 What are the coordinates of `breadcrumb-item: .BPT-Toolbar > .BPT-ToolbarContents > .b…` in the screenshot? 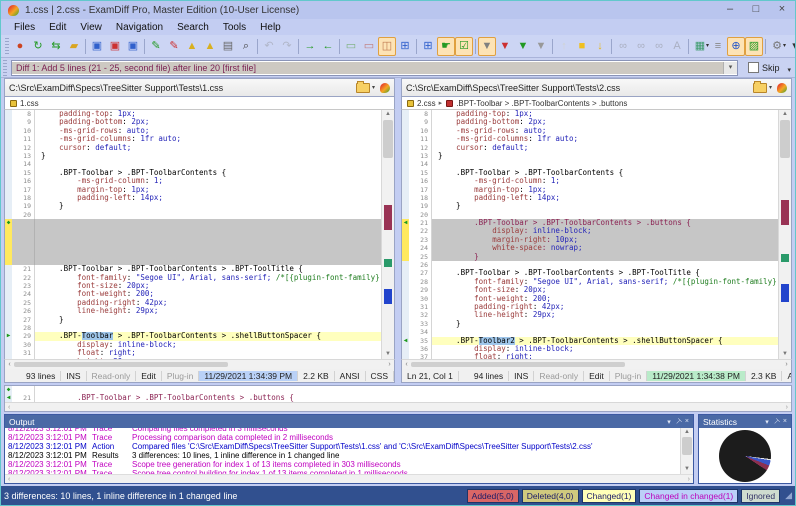 It's located at (541, 103).